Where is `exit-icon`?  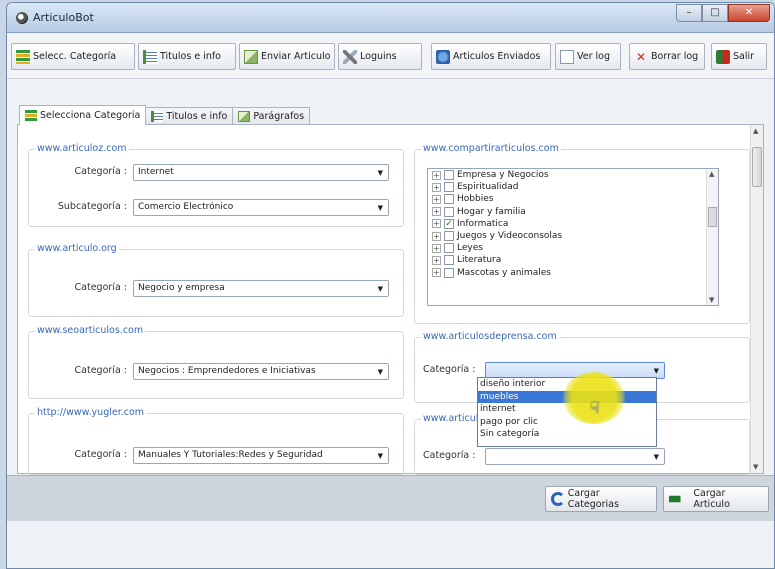 exit-icon is located at coordinates (723, 56).